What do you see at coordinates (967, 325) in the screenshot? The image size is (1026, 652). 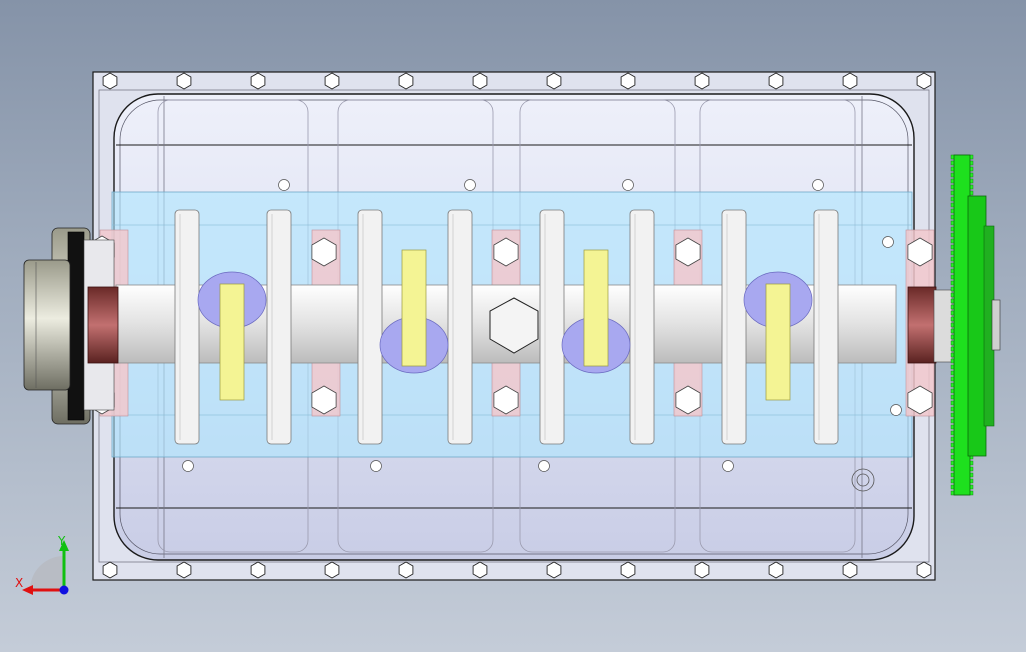 I see `flywheel-gear` at bounding box center [967, 325].